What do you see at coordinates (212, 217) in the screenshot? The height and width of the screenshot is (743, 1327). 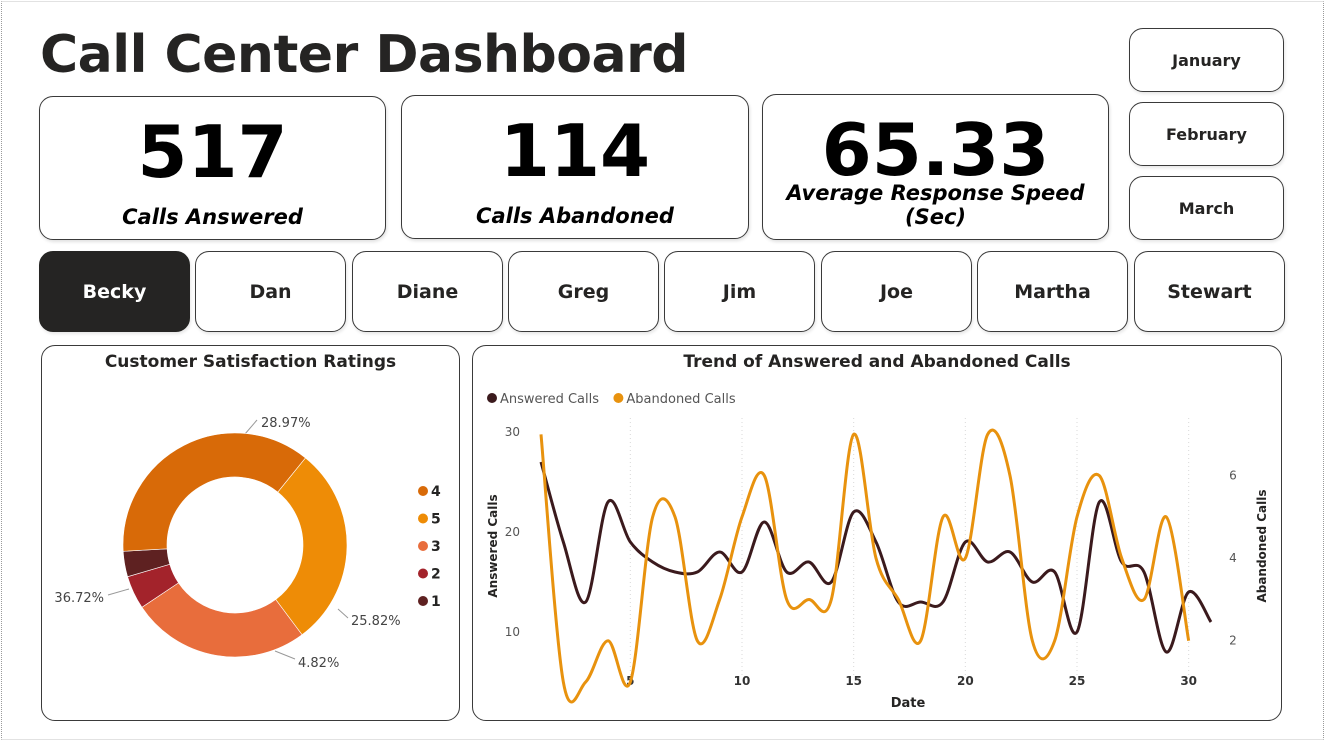 I see `kpi-label-calls-answered: Calls Answered` at bounding box center [212, 217].